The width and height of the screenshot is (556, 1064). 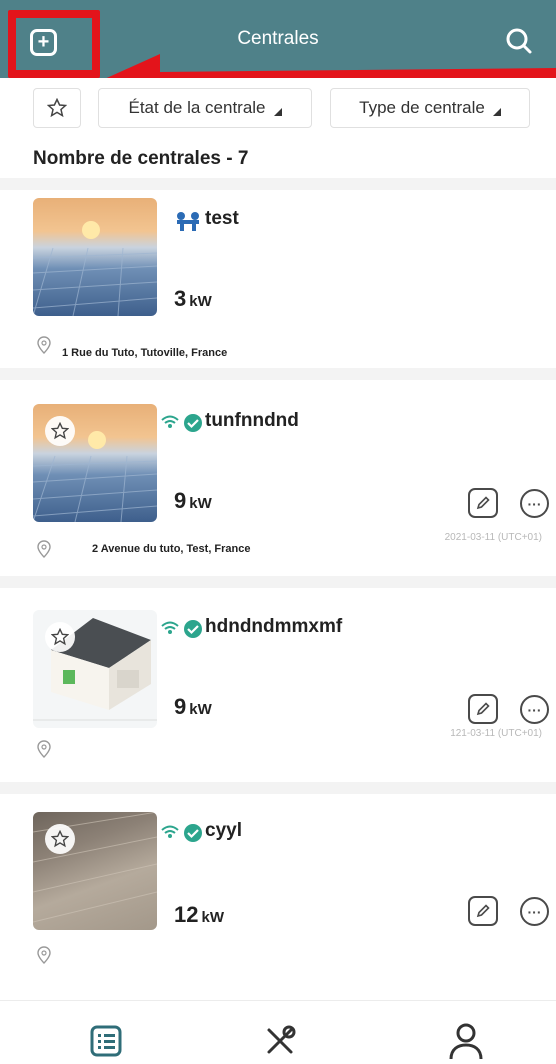 I want to click on plant-address: 2 Avenue du tuto, Test, France, so click(x=171, y=549).